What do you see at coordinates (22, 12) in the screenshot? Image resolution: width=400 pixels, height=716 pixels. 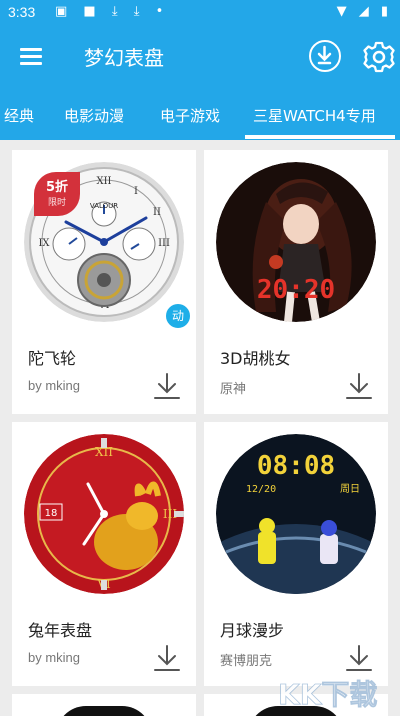 I see `status-time: 3:33` at bounding box center [22, 12].